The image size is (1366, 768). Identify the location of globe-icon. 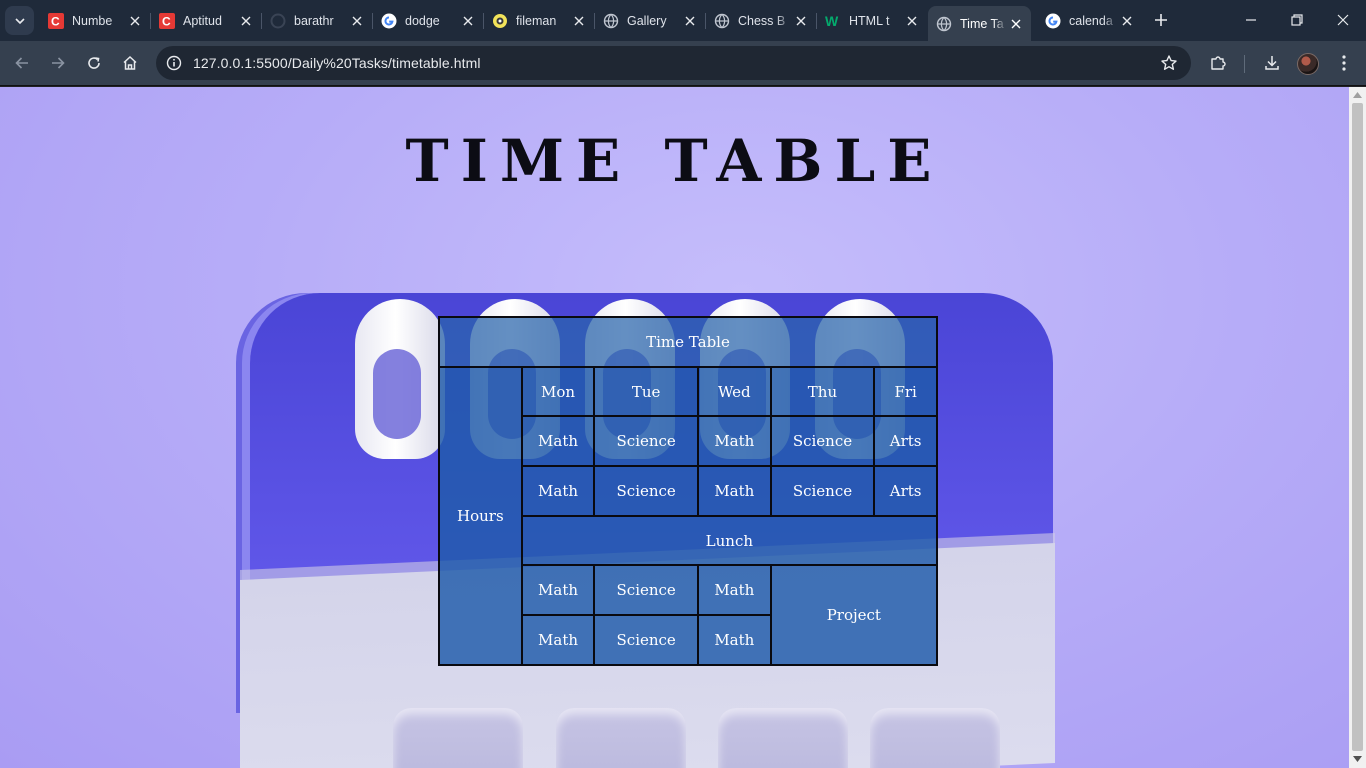
(944, 24).